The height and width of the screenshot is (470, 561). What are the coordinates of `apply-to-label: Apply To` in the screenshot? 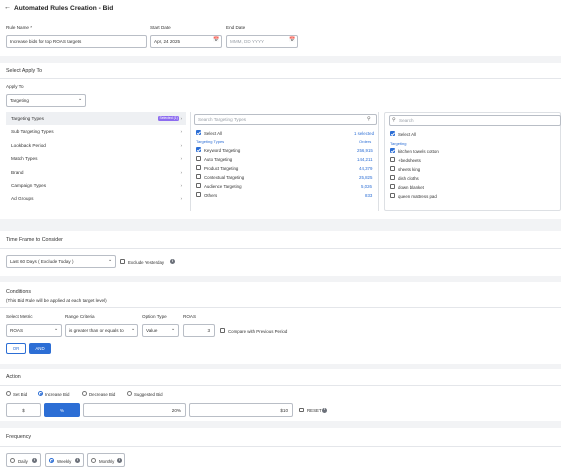 It's located at (15, 86).